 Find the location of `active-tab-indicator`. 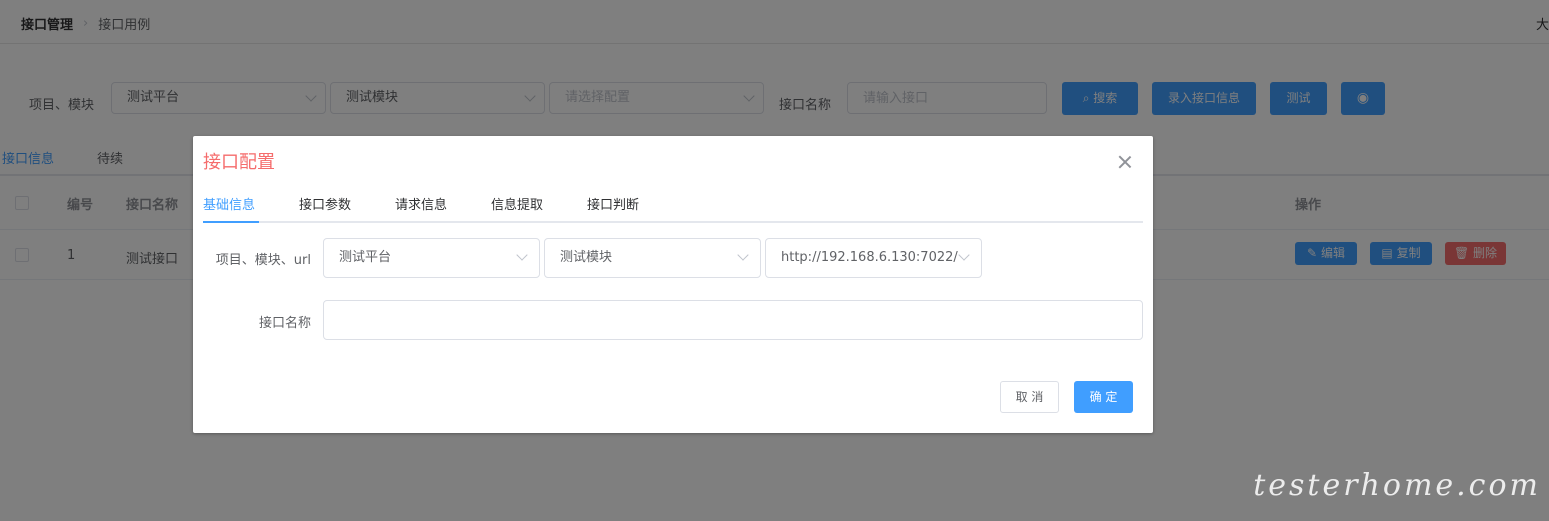

active-tab-indicator is located at coordinates (231, 222).